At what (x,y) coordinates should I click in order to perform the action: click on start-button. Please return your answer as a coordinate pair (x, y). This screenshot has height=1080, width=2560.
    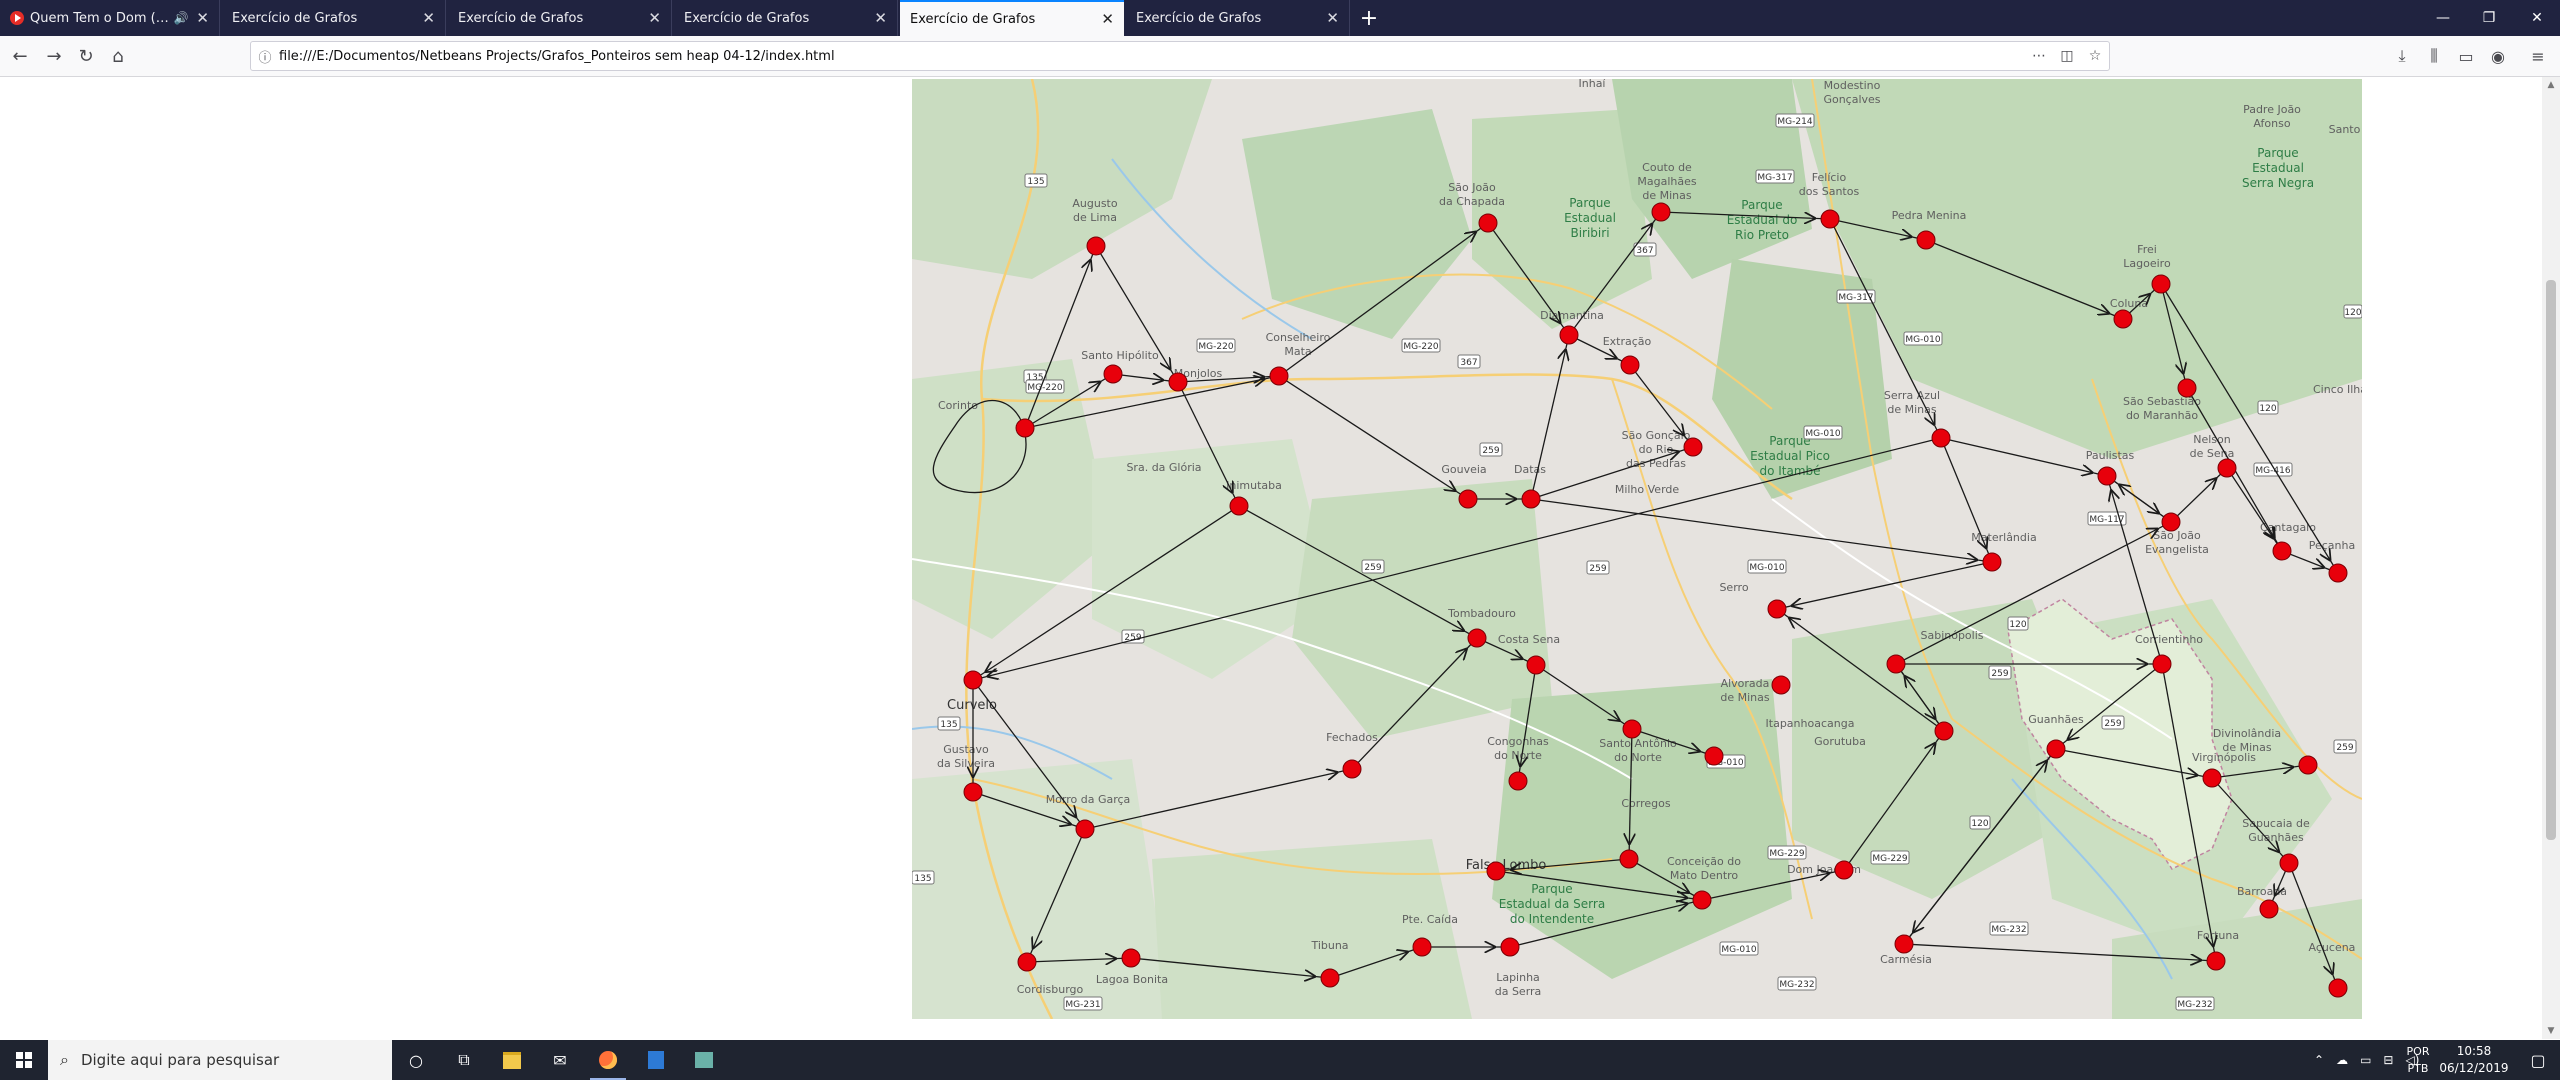
    Looking at the image, I should click on (24, 1060).